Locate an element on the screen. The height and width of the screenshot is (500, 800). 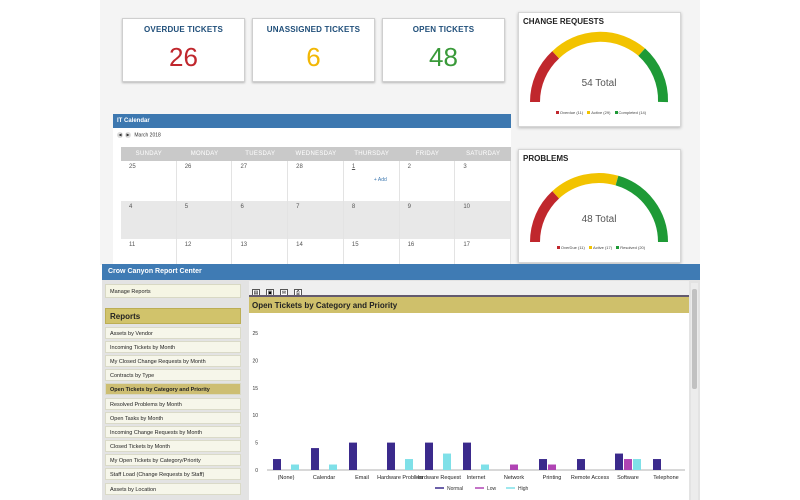
report-item: Staff Load (Change Requests by Staff) is located at coordinates (173, 474).